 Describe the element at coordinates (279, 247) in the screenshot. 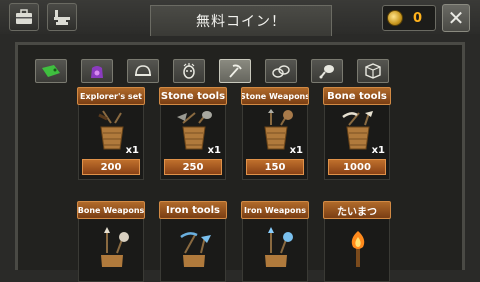

I see `iron-weapons-basket-icon` at that location.